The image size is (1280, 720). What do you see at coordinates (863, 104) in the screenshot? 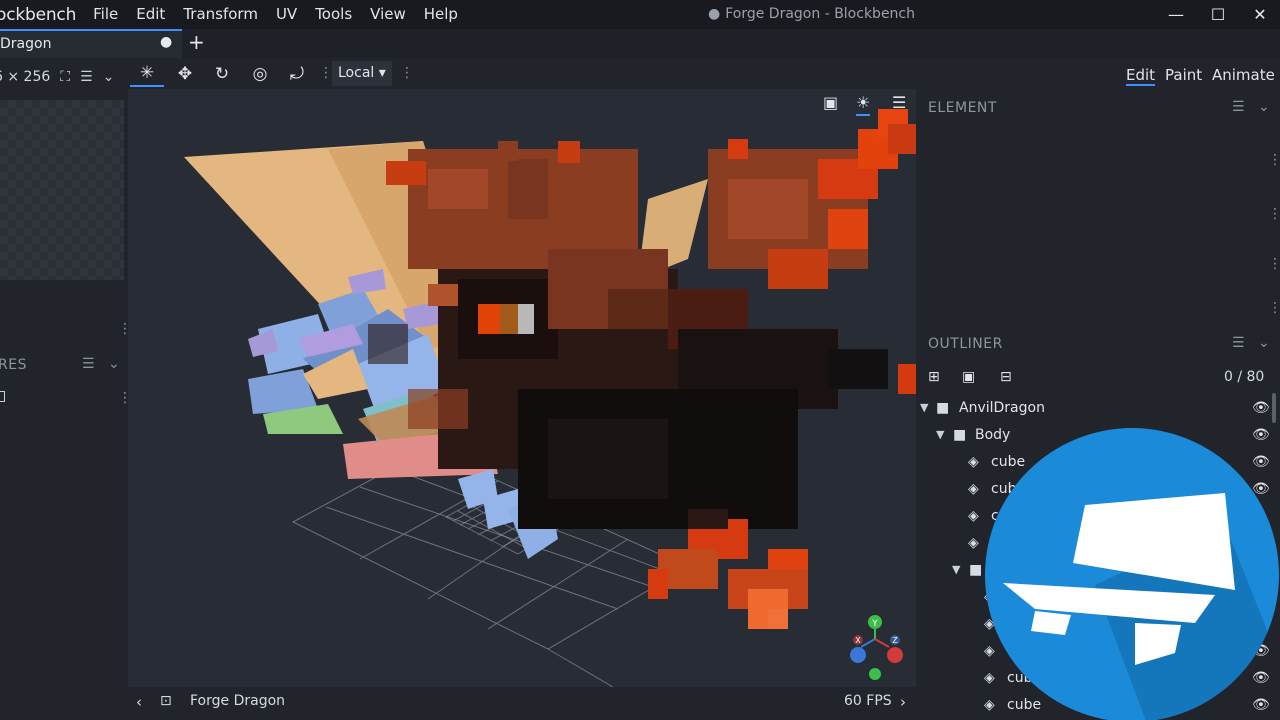
I see `lighting-icon: ☀` at bounding box center [863, 104].